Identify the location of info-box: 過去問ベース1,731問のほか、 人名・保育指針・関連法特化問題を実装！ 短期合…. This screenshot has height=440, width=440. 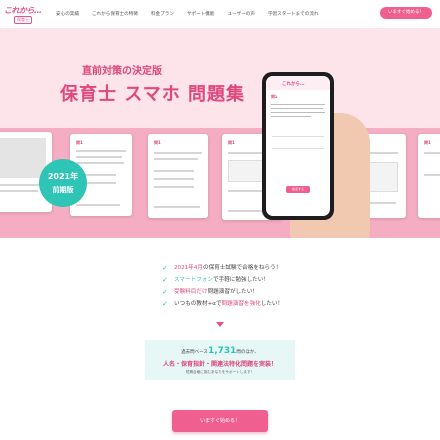
(220, 360).